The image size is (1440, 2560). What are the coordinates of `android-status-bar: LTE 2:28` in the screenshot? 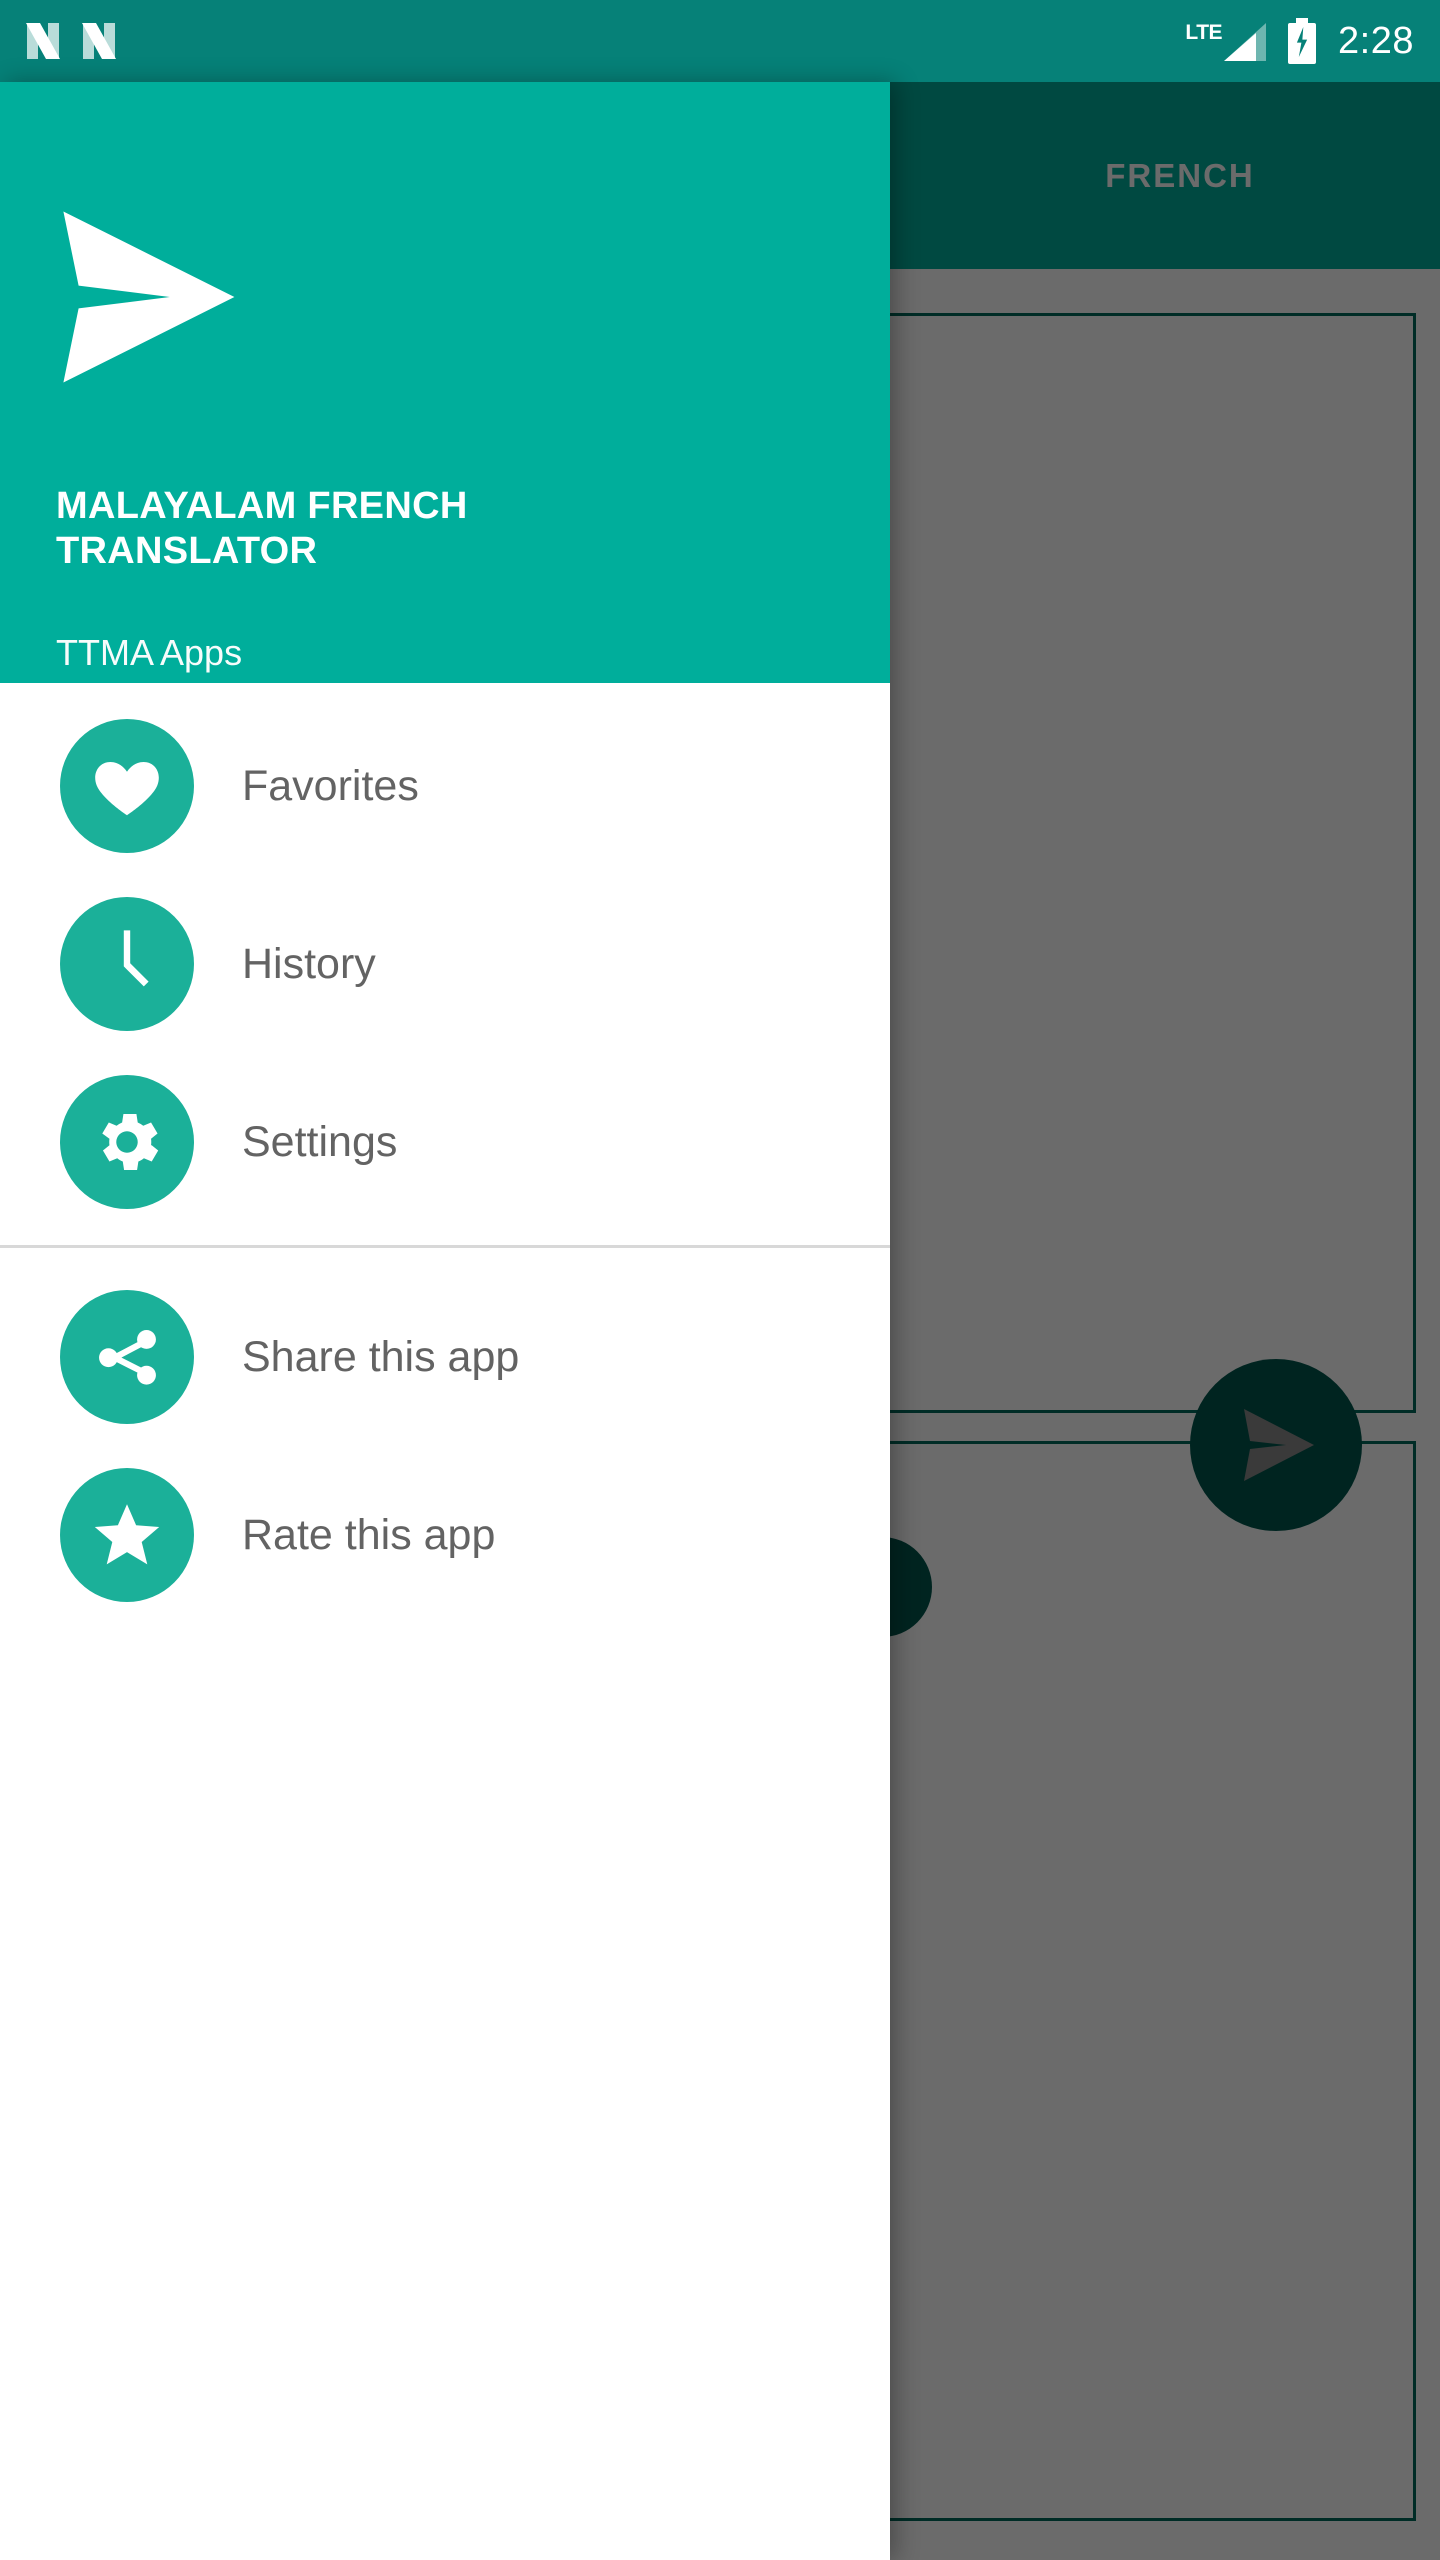 It's located at (720, 41).